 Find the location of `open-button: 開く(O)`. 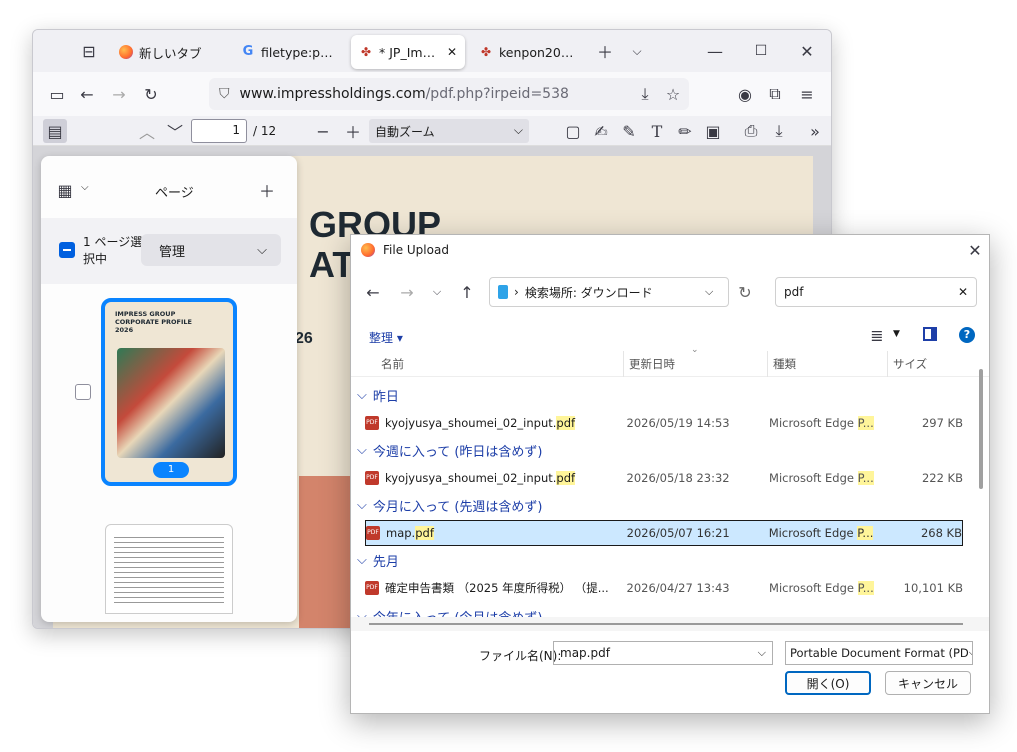

open-button: 開く(O) is located at coordinates (828, 683).